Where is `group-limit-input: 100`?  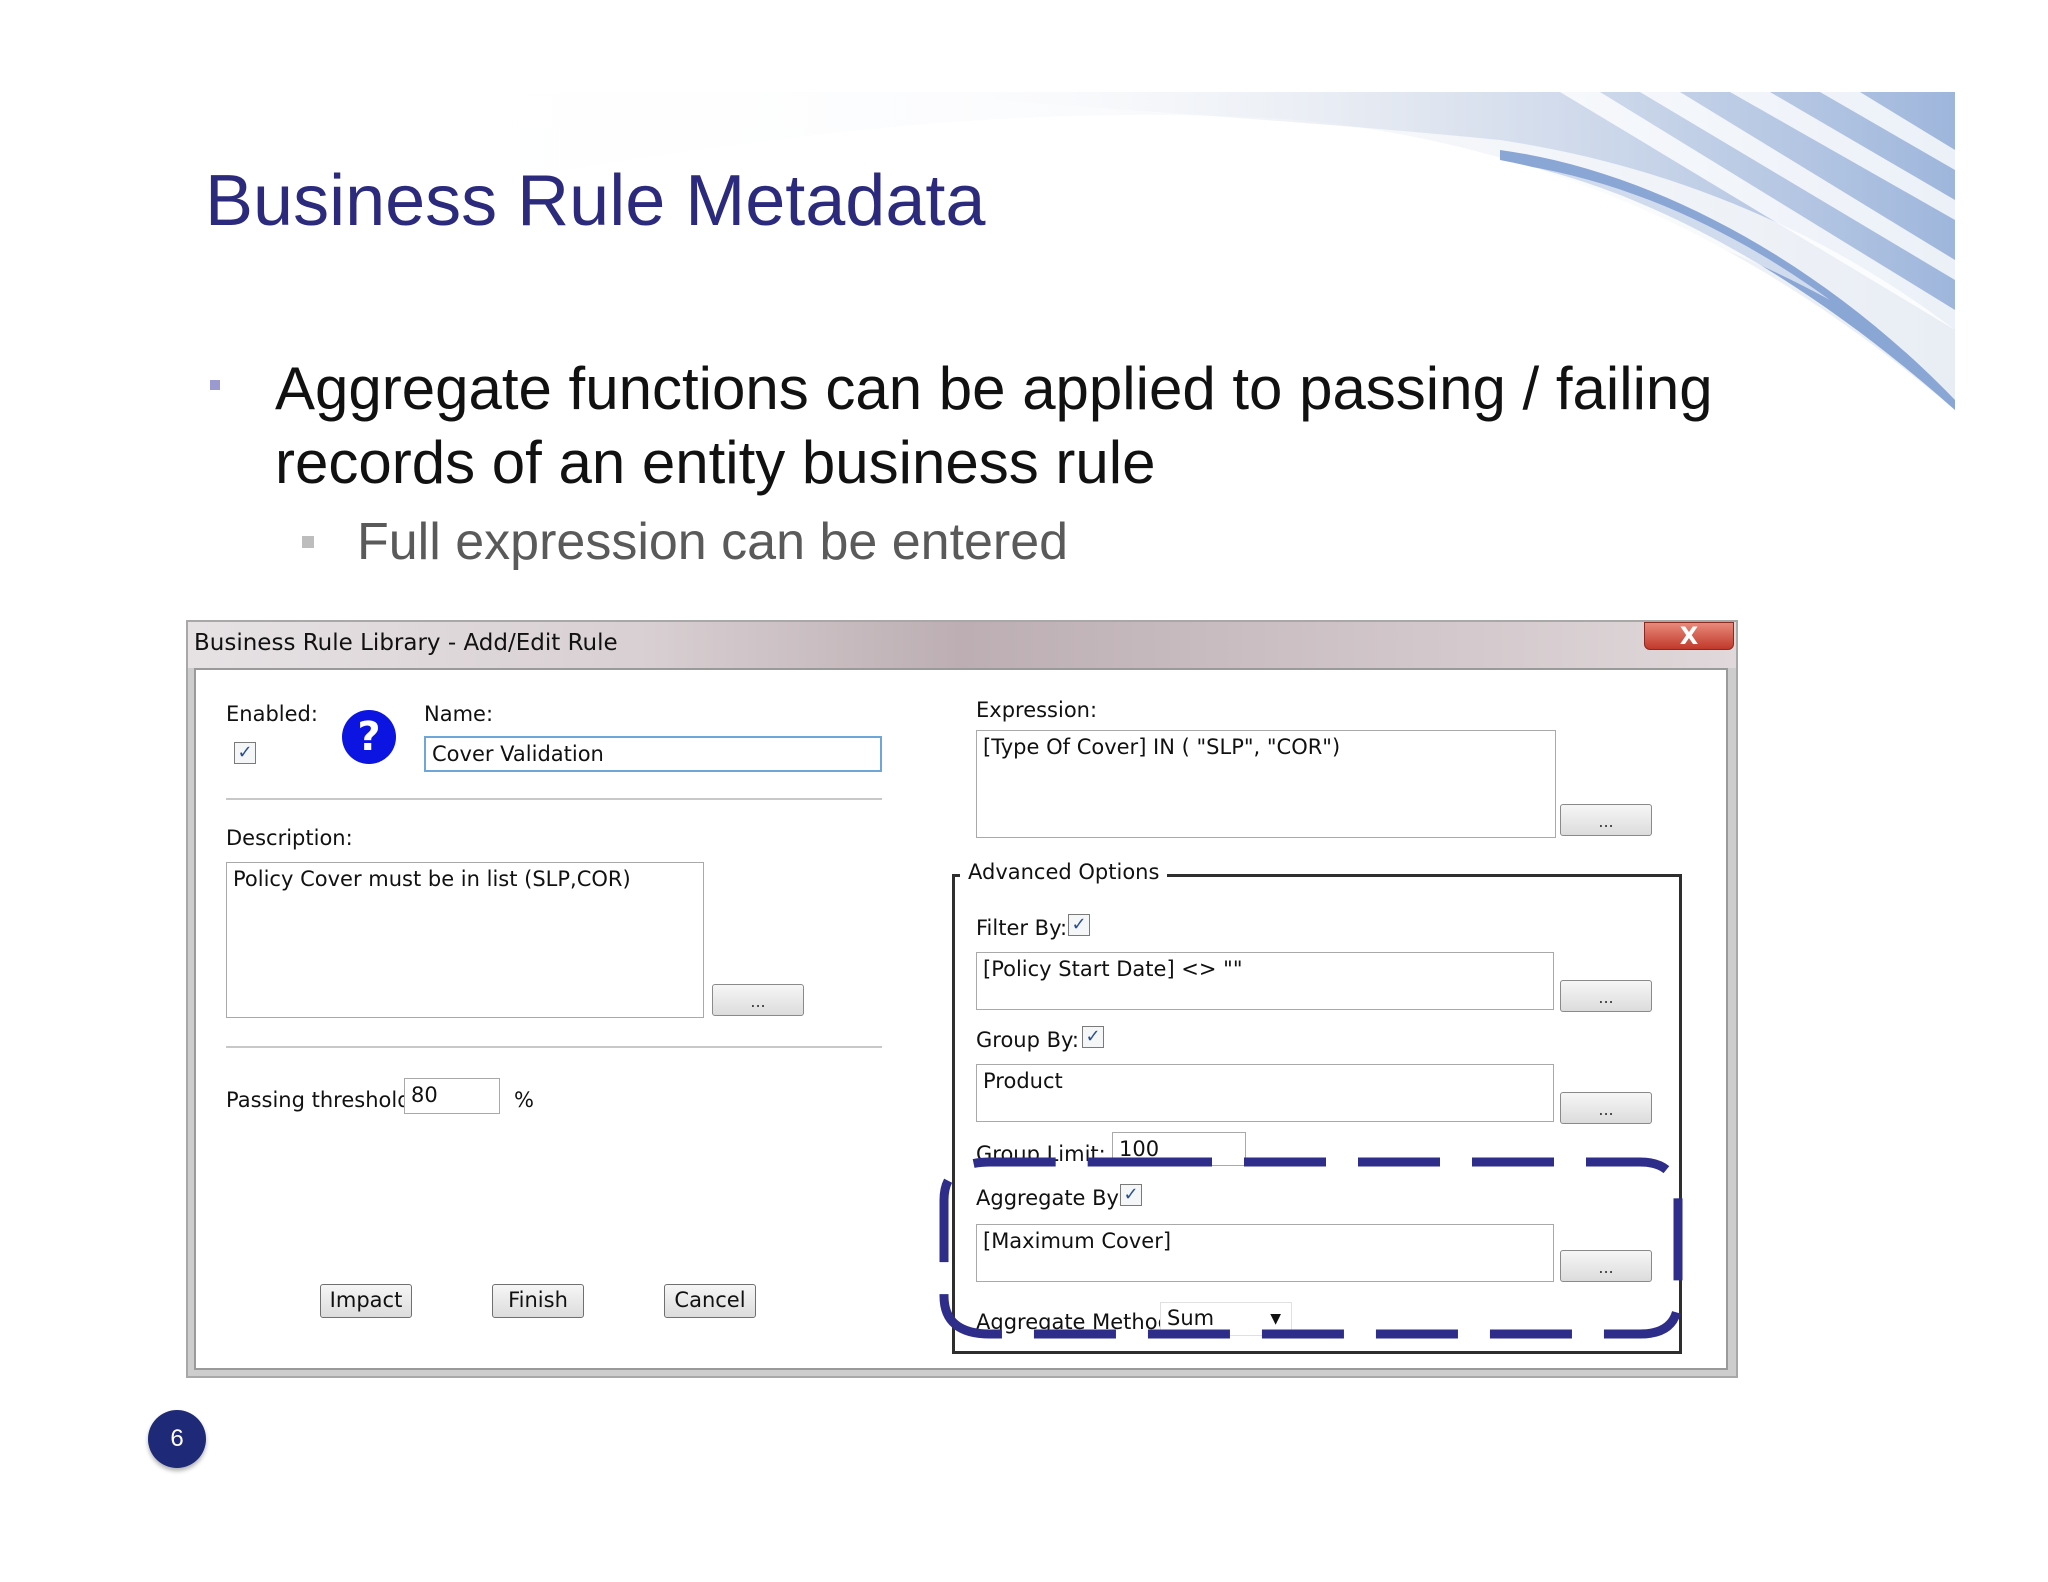
group-limit-input: 100 is located at coordinates (1179, 1149).